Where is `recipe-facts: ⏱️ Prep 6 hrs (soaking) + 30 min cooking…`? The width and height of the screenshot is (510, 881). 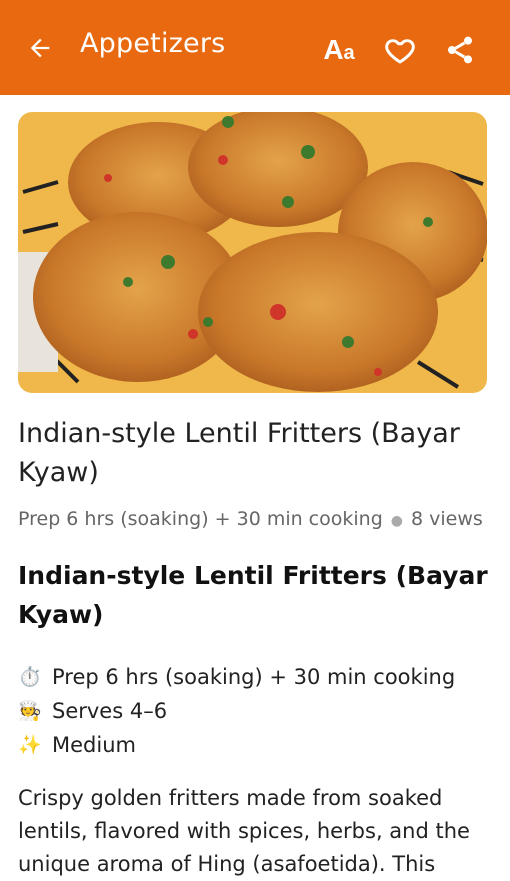
recipe-facts: ⏱️ Prep 6 hrs (soaking) + 30 min cooking… is located at coordinates (258, 711).